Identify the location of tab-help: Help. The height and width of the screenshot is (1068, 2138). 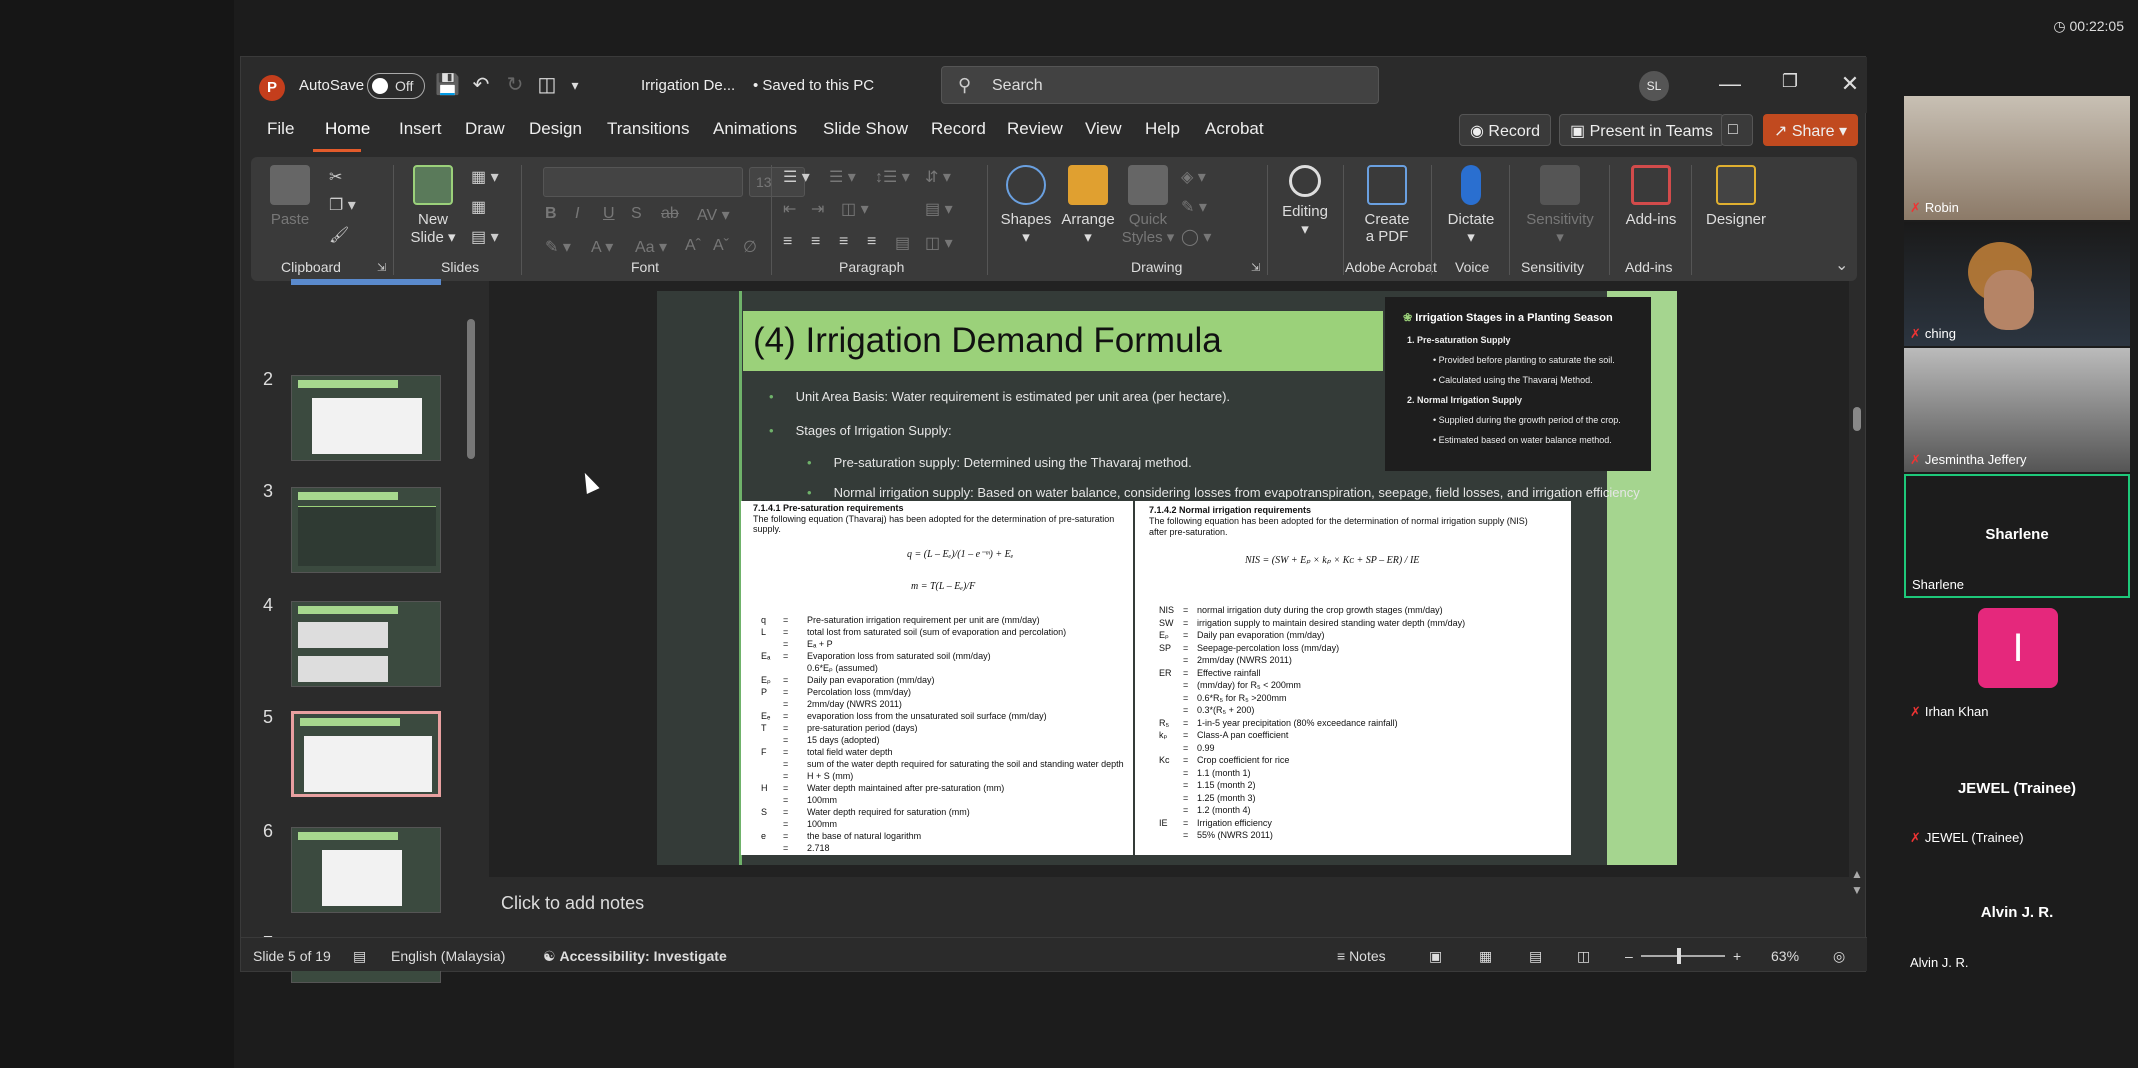
(1162, 129).